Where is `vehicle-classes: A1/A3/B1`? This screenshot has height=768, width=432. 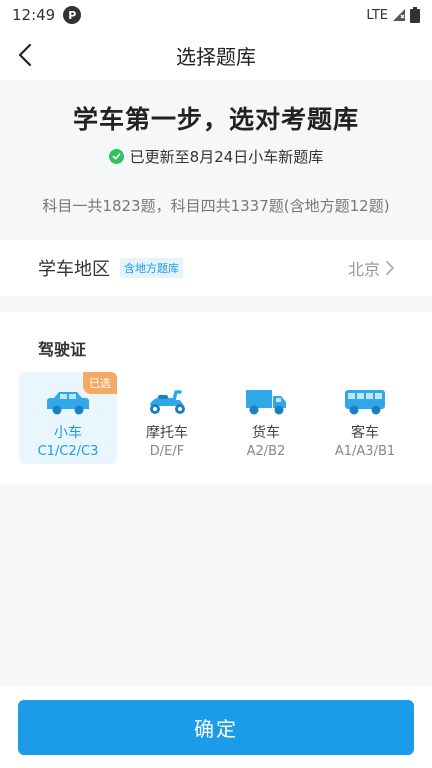 vehicle-classes: A1/A3/B1 is located at coordinates (365, 451).